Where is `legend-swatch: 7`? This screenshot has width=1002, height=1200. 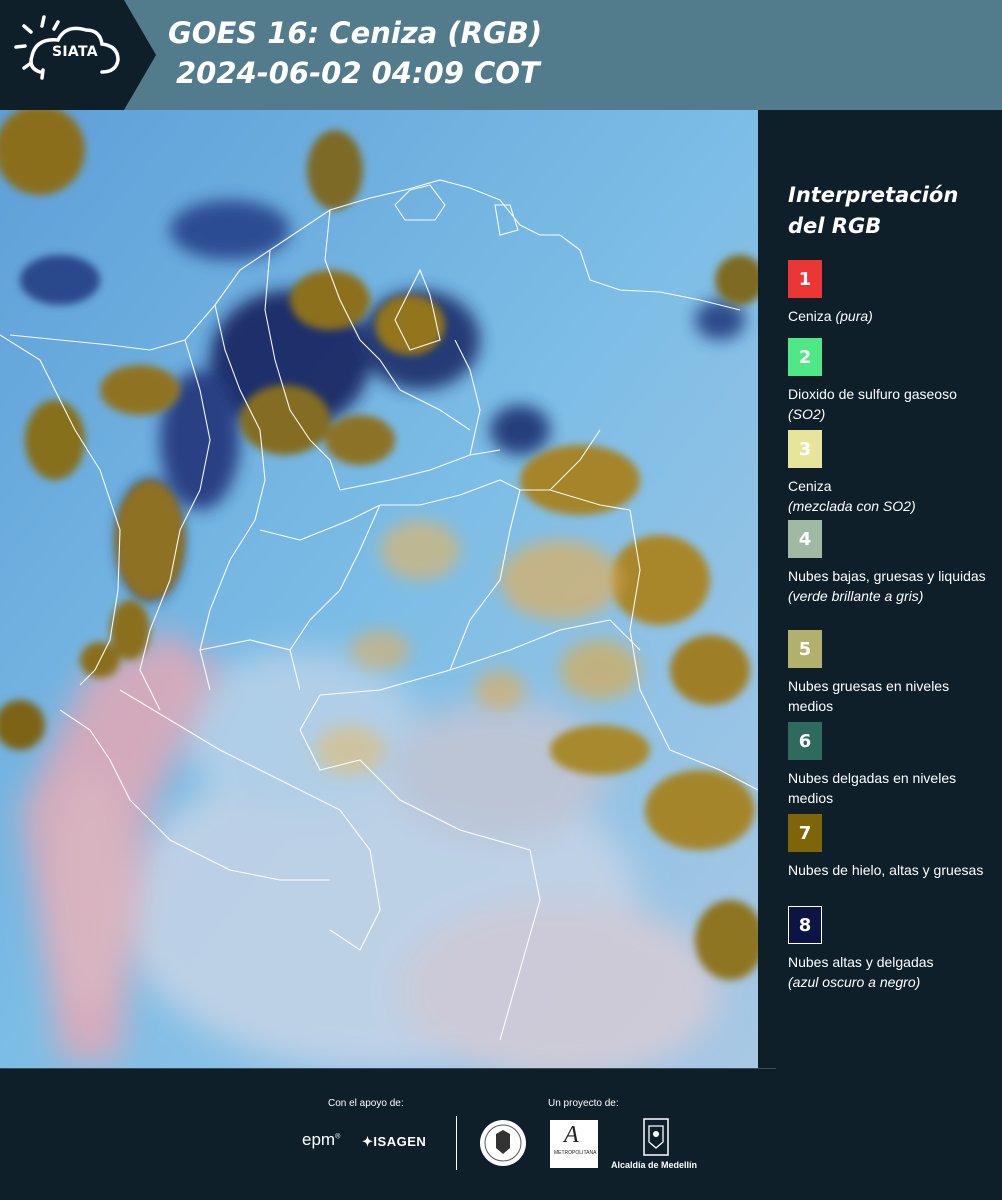 legend-swatch: 7 is located at coordinates (805, 833).